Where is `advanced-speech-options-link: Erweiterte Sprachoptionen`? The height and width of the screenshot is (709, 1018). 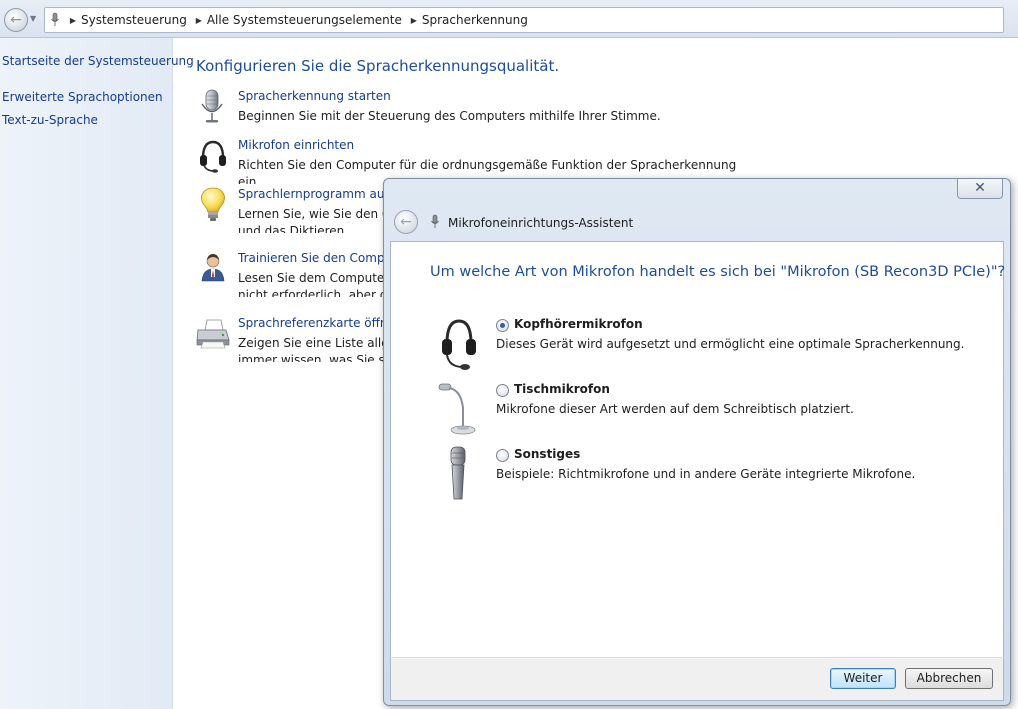
advanced-speech-options-link: Erweiterte Sprachoptionen is located at coordinates (82, 97).